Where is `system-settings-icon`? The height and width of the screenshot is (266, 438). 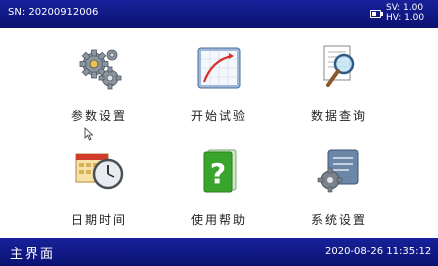 system-settings-icon is located at coordinates (338, 171).